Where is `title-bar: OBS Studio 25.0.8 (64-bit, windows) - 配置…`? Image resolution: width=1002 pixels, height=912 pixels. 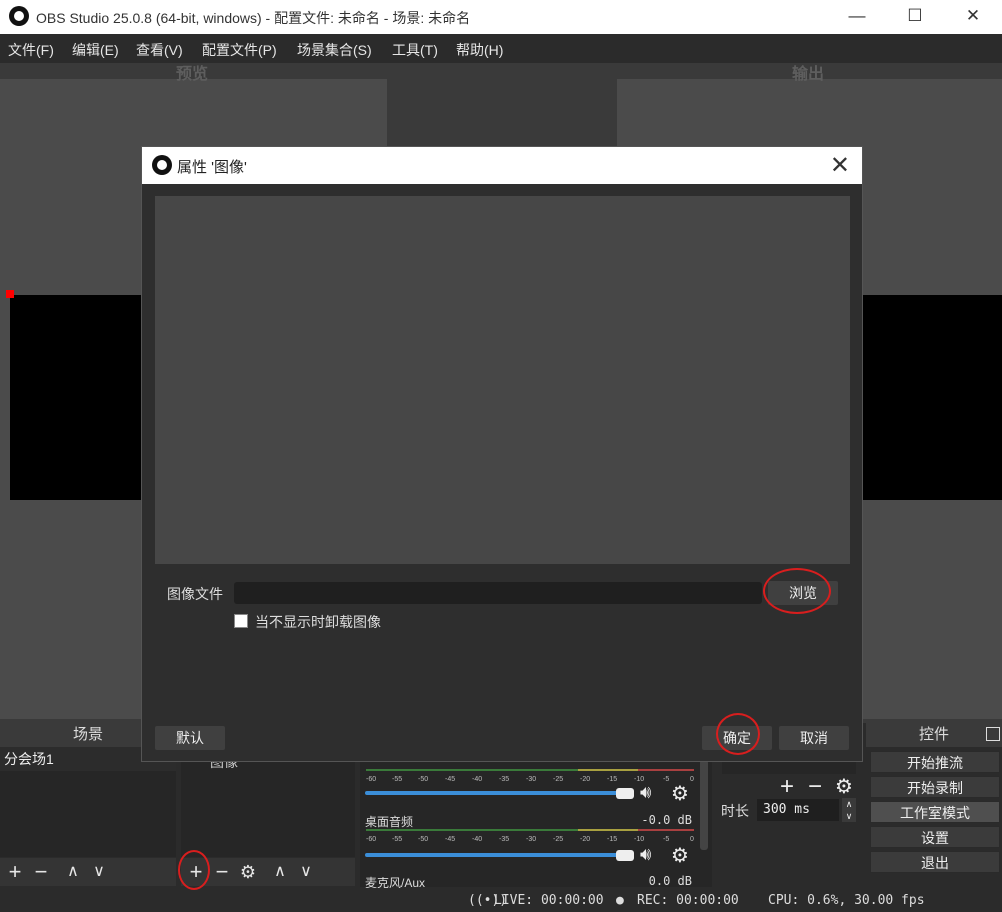 title-bar: OBS Studio 25.0.8 (64-bit, windows) - 配置… is located at coordinates (501, 17).